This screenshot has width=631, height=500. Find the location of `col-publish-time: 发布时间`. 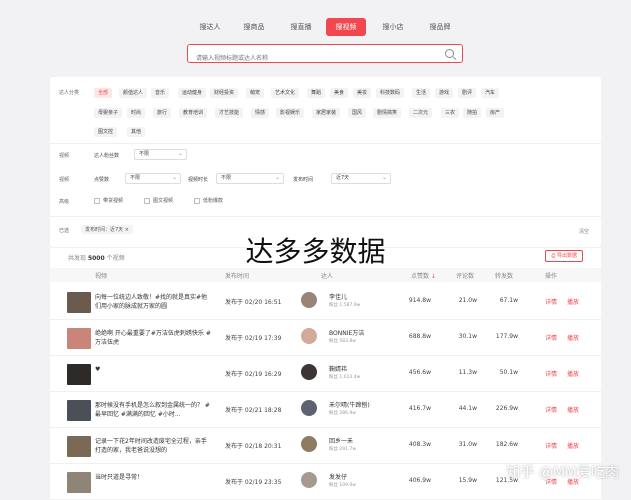

col-publish-time: 发布时间 is located at coordinates (237, 276).